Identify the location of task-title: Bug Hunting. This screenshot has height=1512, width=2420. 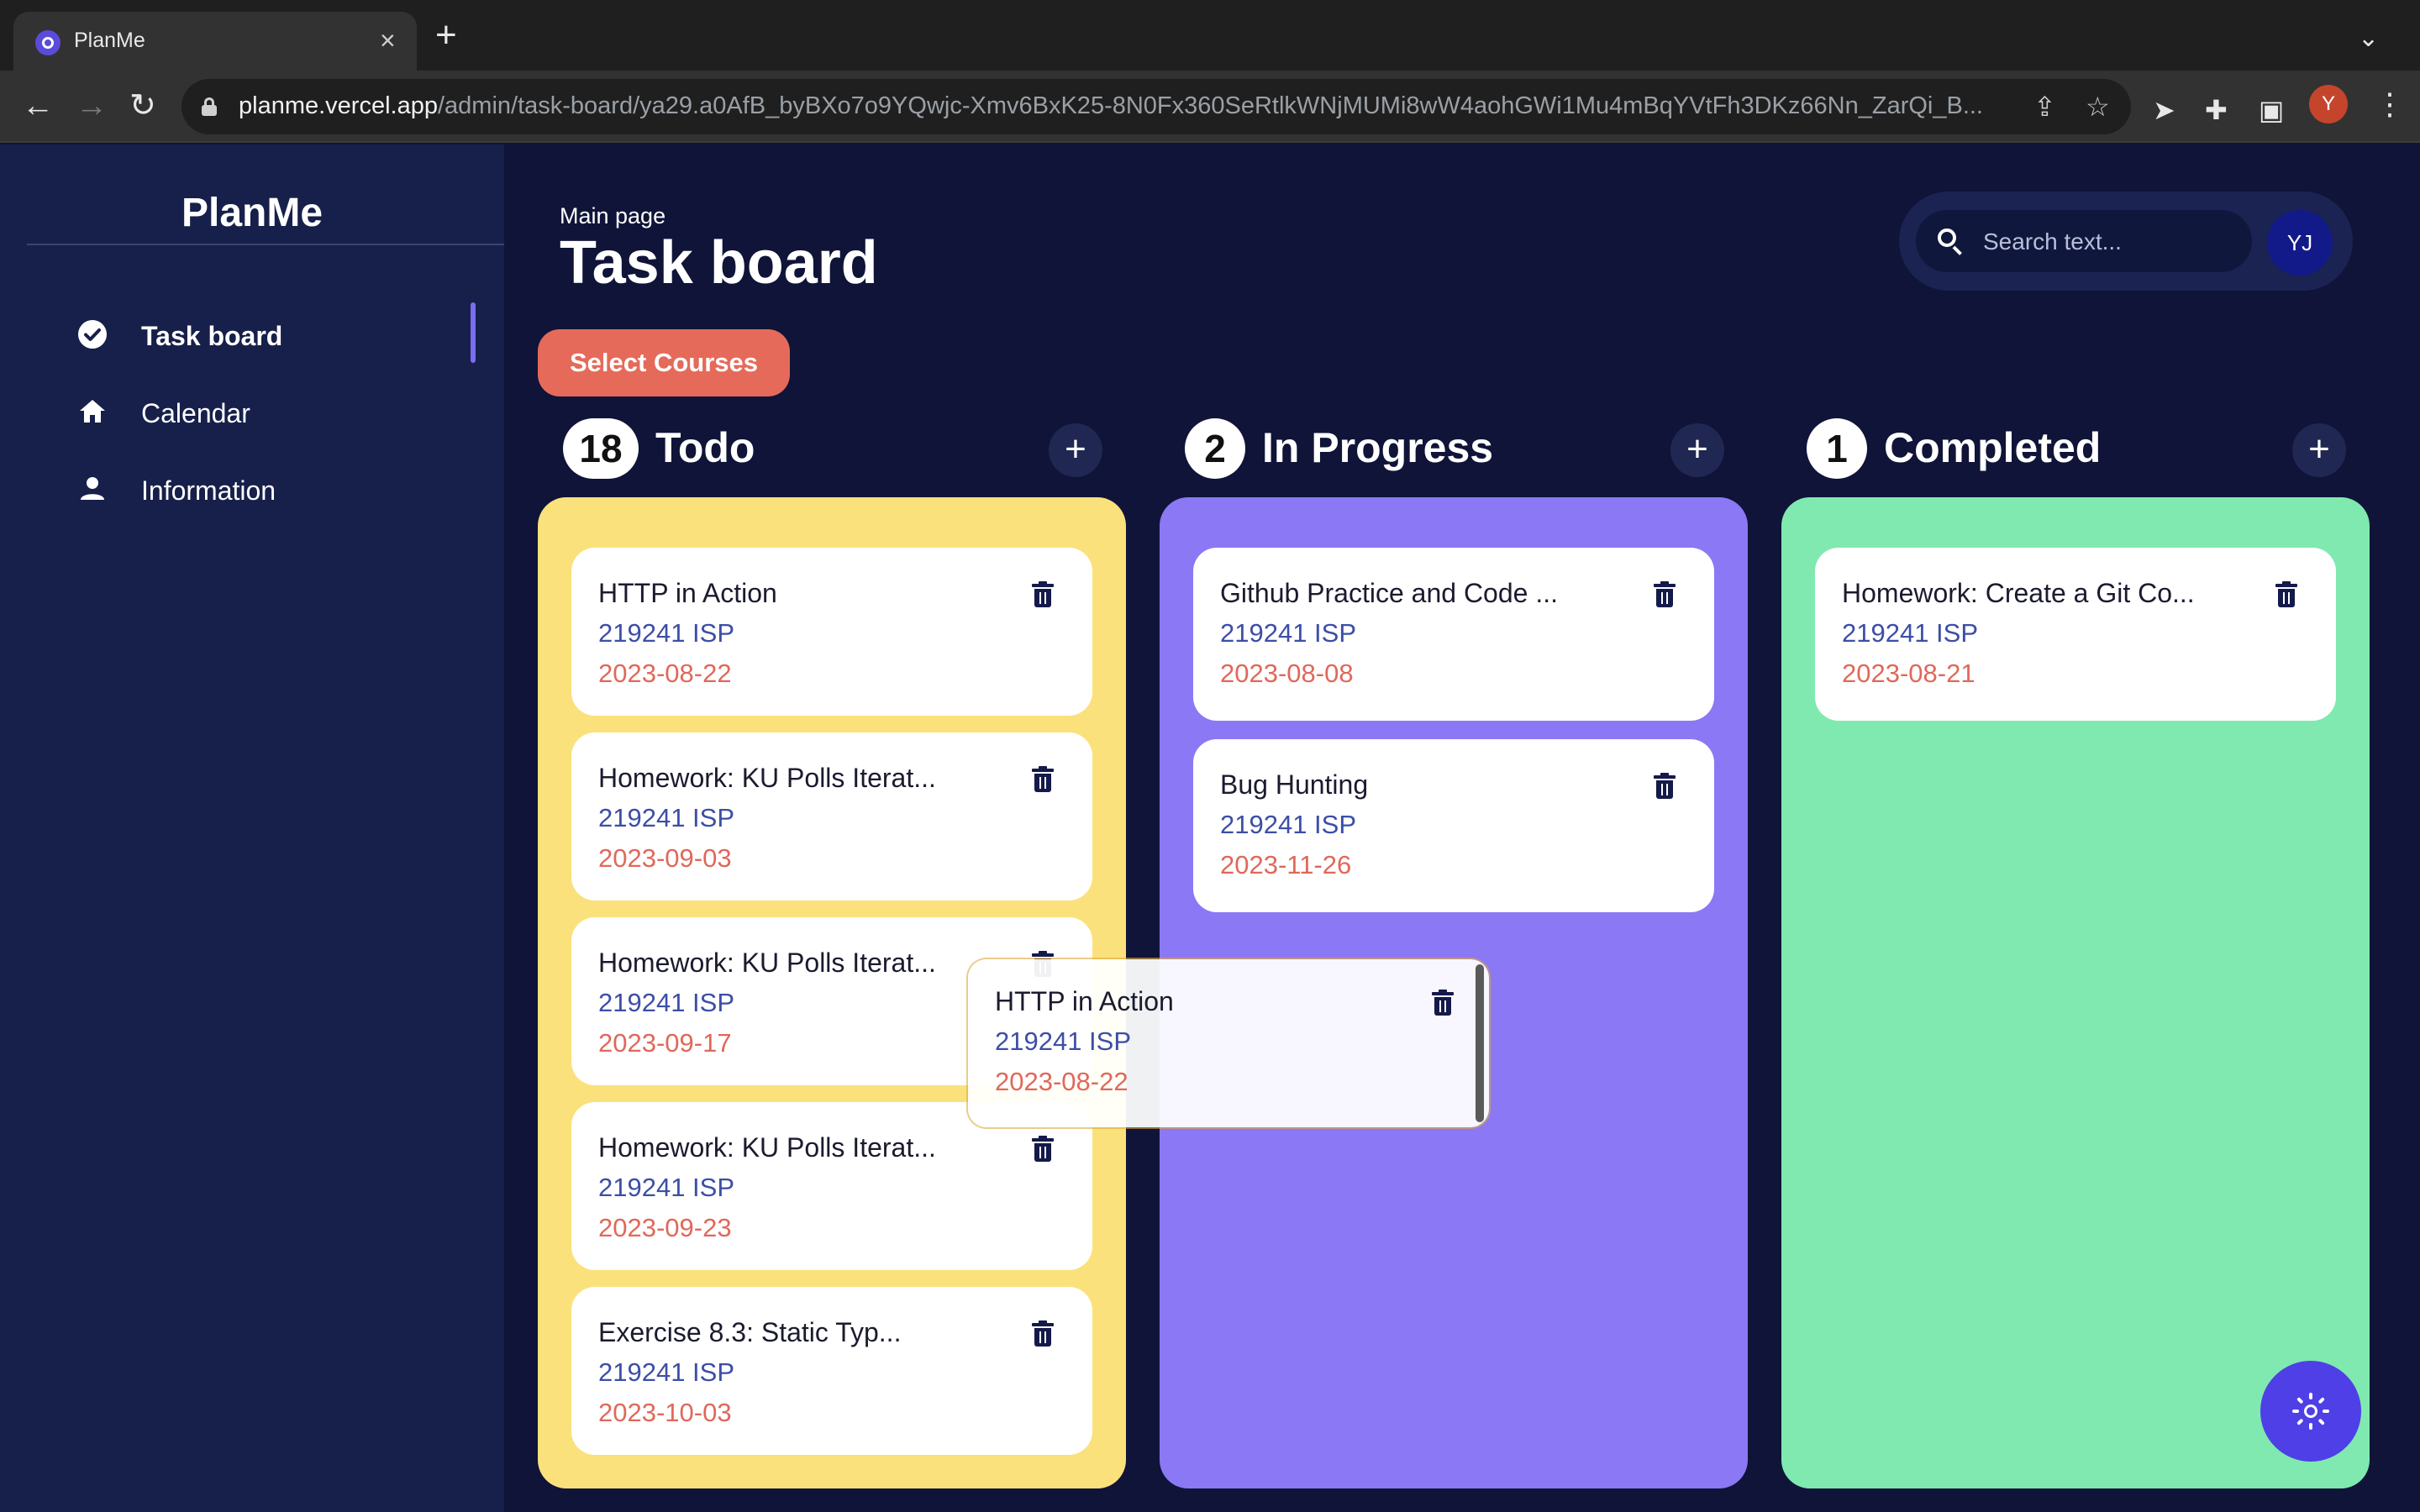
(1294, 784).